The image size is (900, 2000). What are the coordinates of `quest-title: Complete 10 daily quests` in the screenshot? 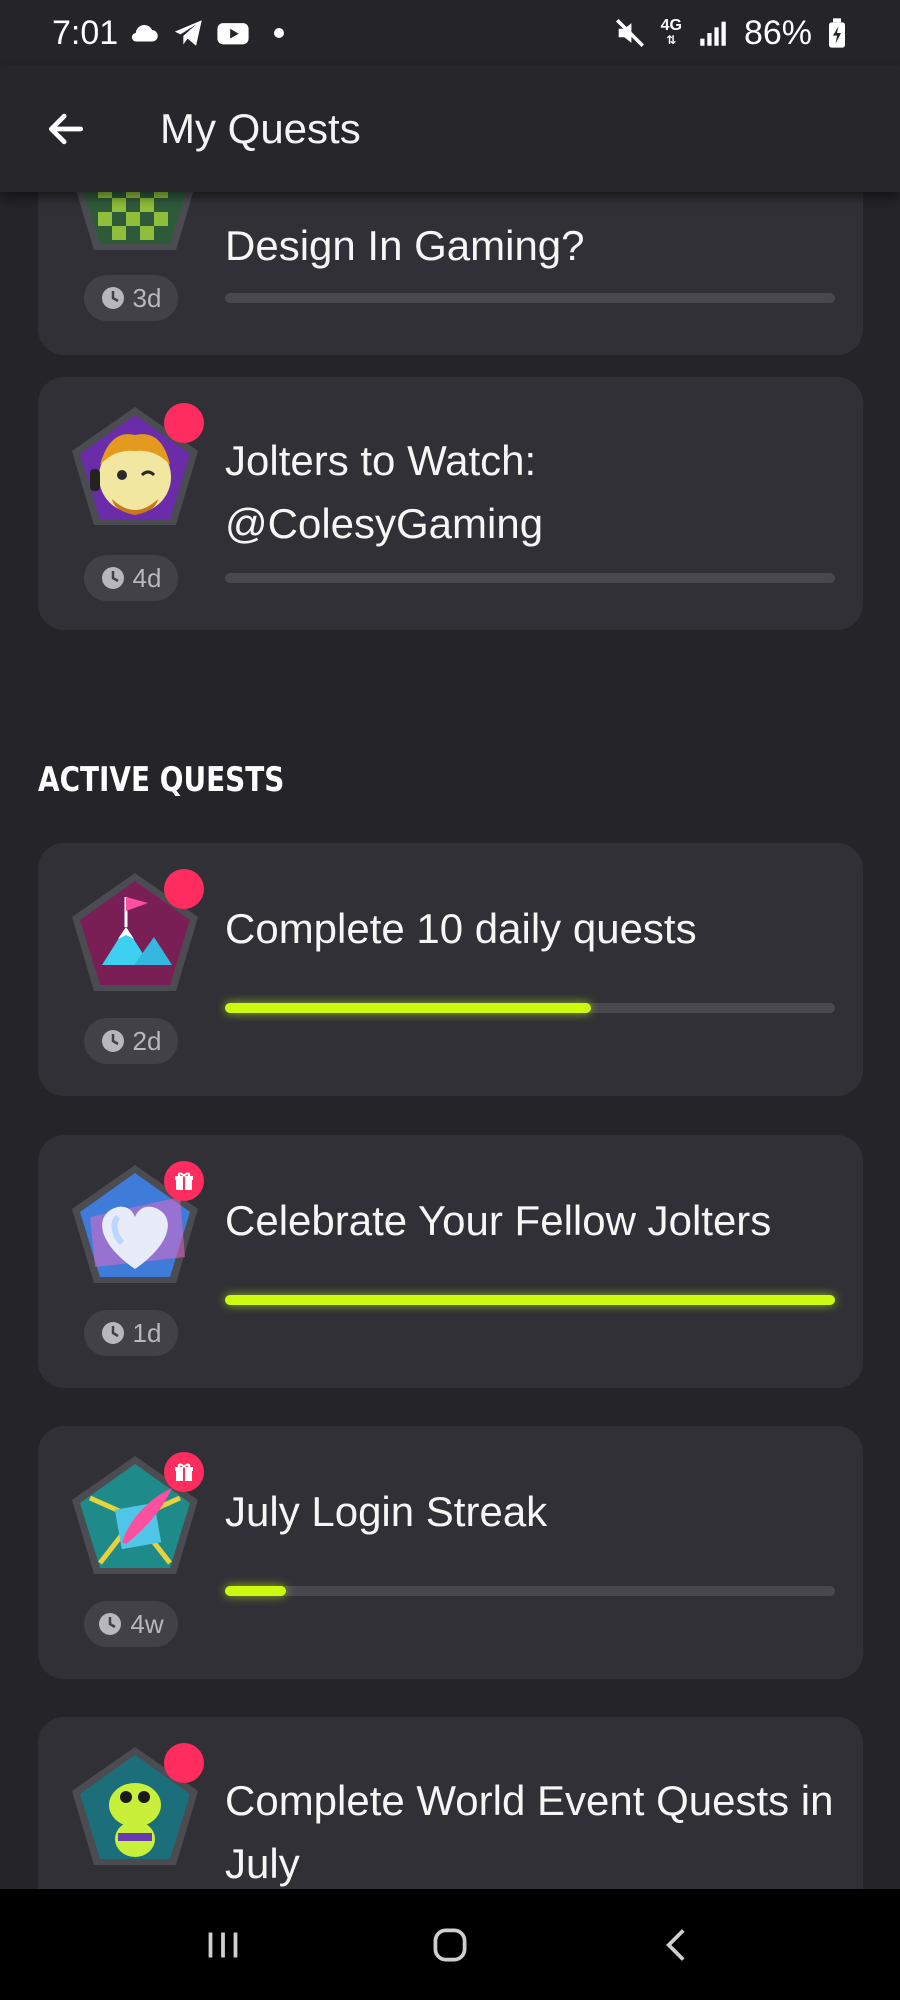 It's located at (461, 928).